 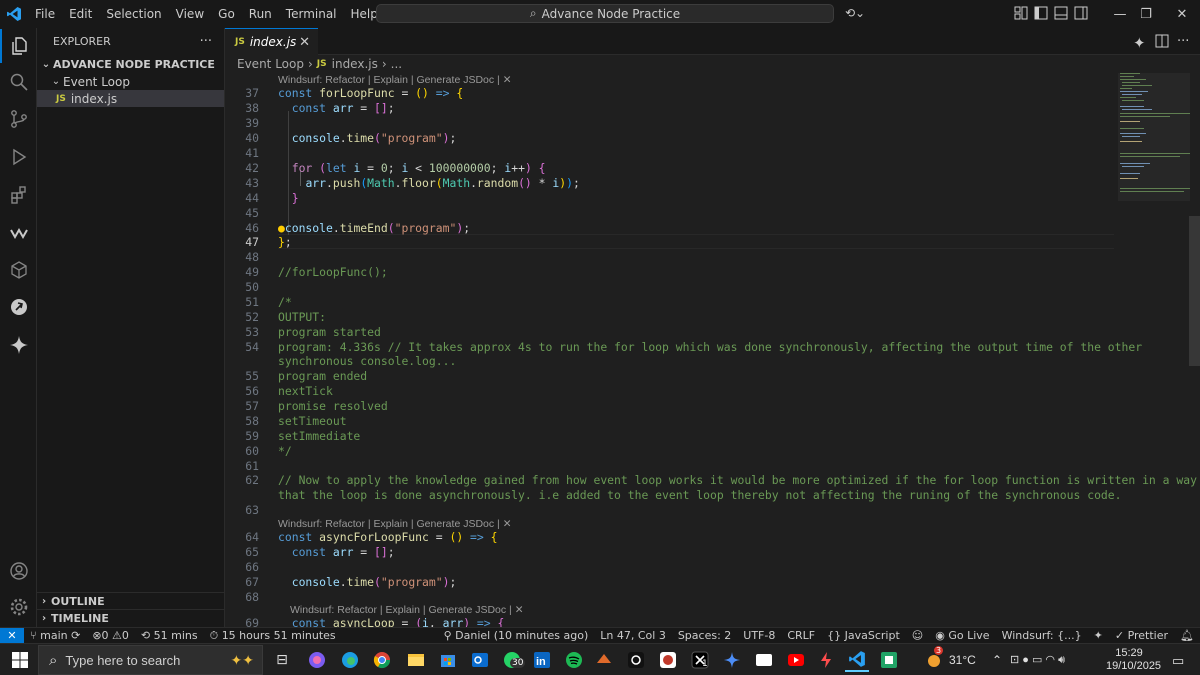 I want to click on notifications-bell-icon: 🔔︎, so click(x=1187, y=635).